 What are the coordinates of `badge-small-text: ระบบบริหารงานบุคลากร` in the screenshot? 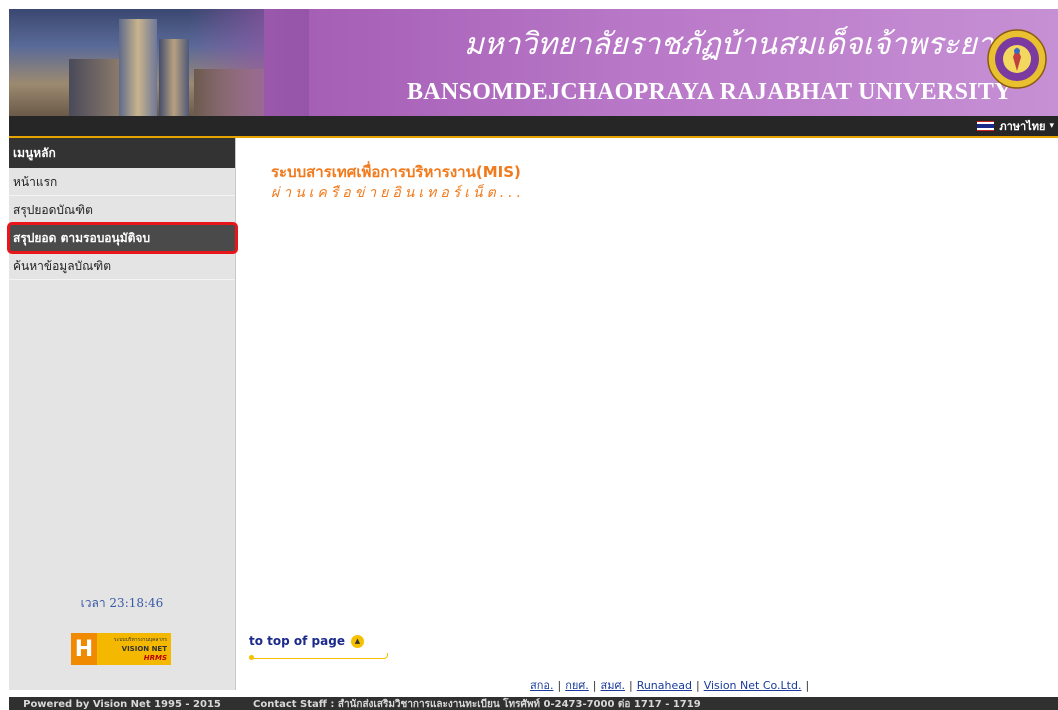 It's located at (140, 639).